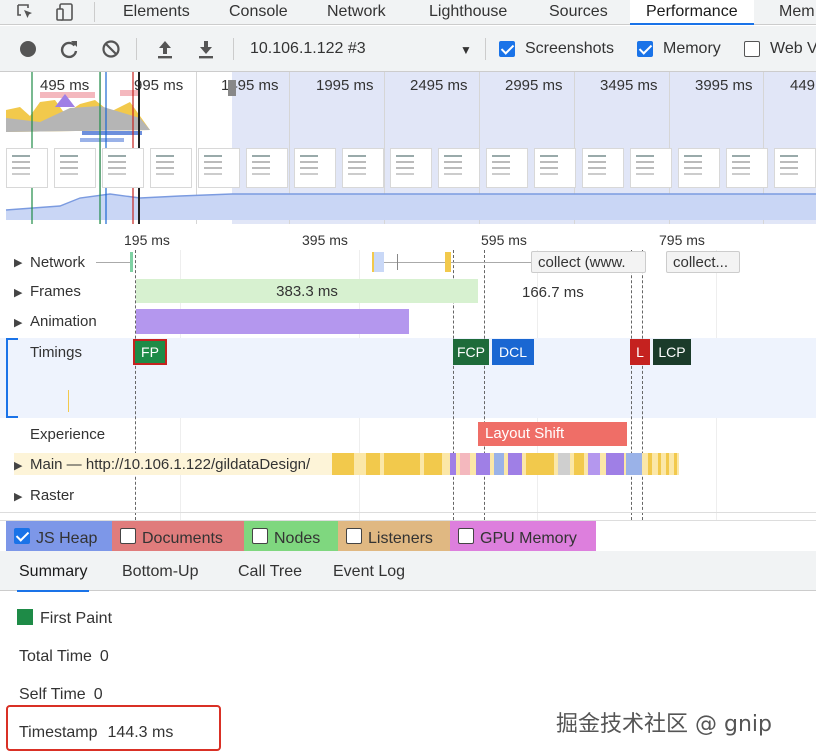 The image size is (816, 754). I want to click on lcp-marker: LCP, so click(672, 352).